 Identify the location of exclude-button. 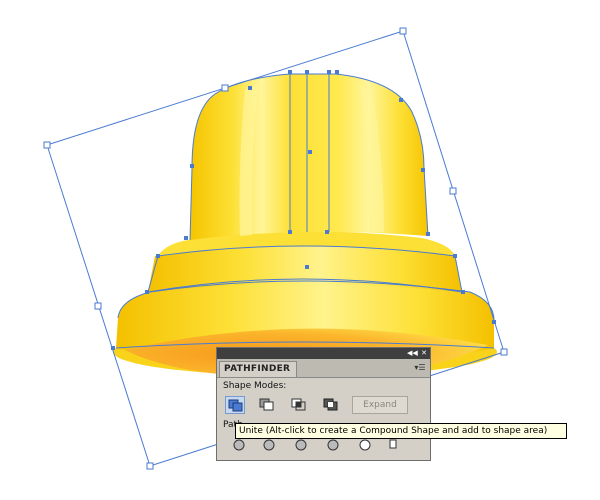
(331, 405).